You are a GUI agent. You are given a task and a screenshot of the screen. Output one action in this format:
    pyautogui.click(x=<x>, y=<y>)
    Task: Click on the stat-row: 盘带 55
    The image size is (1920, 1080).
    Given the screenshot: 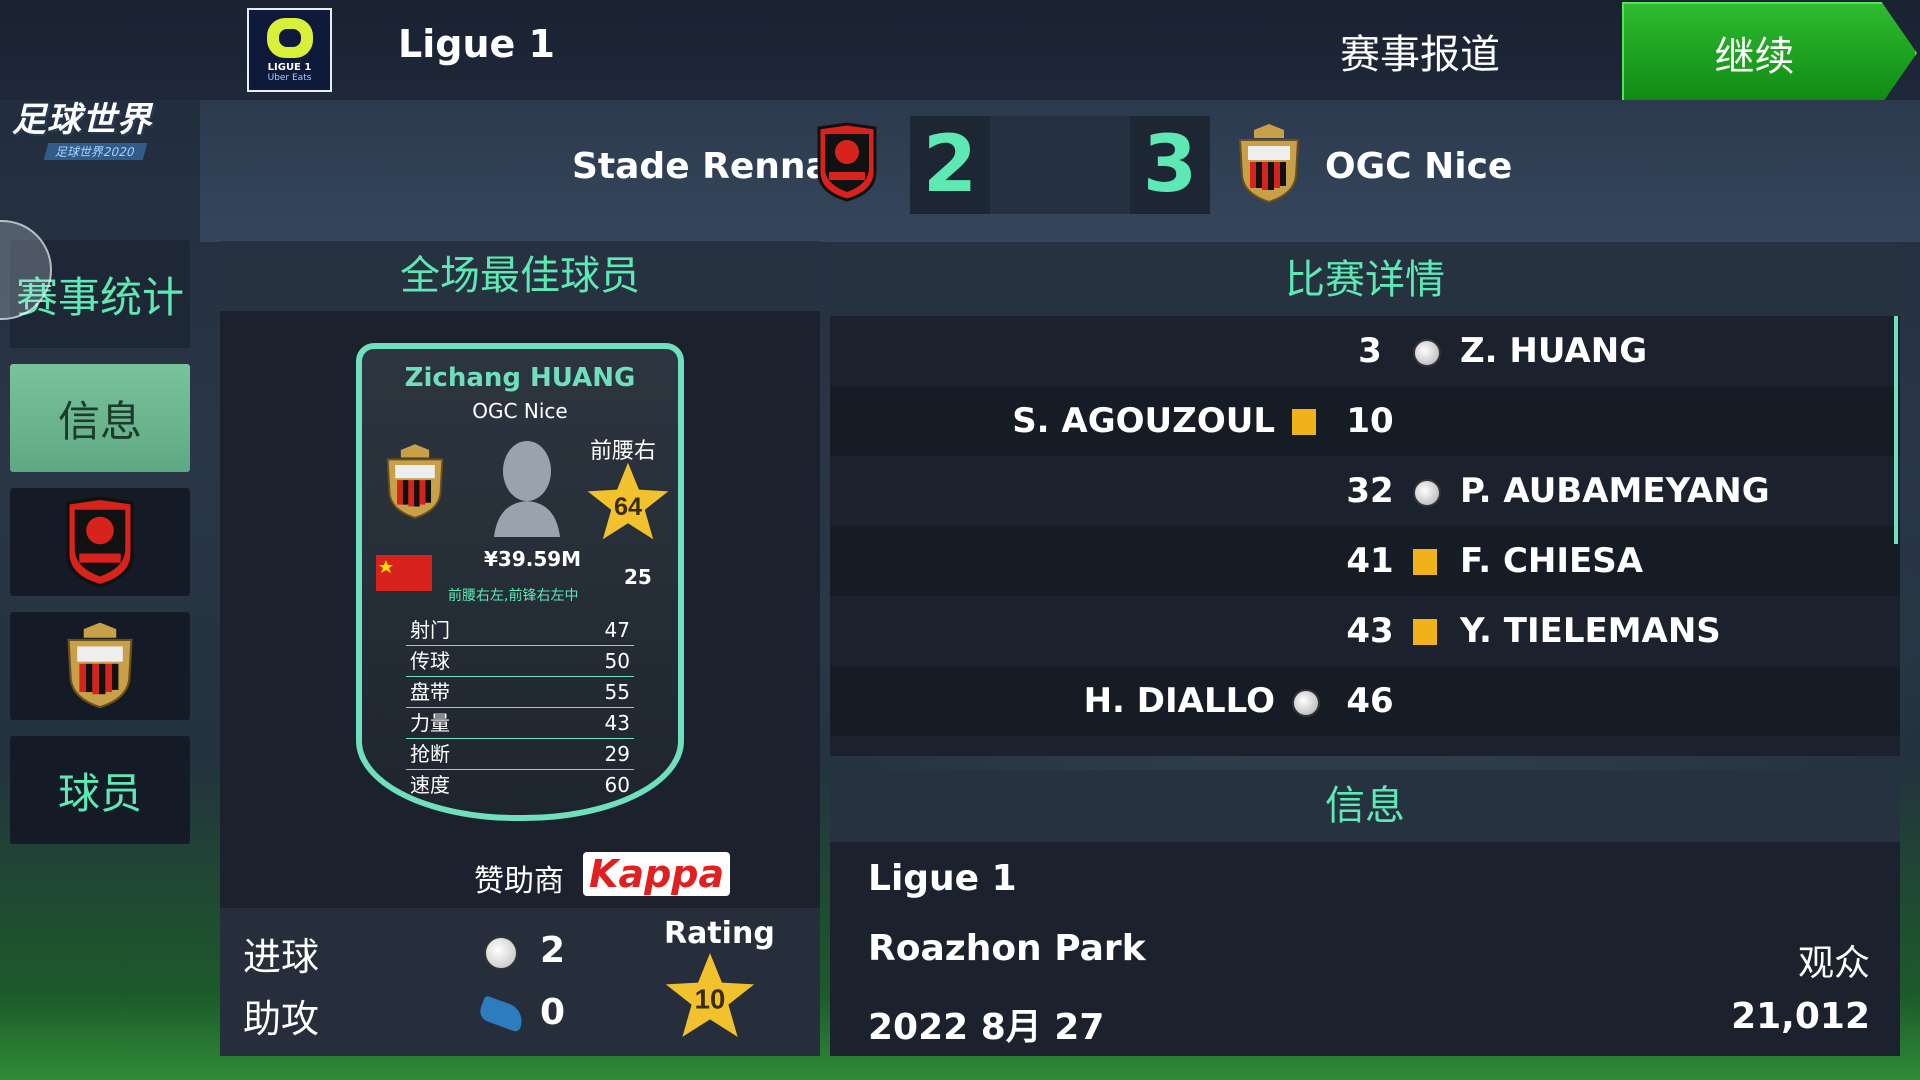 What is the action you would take?
    pyautogui.click(x=520, y=692)
    